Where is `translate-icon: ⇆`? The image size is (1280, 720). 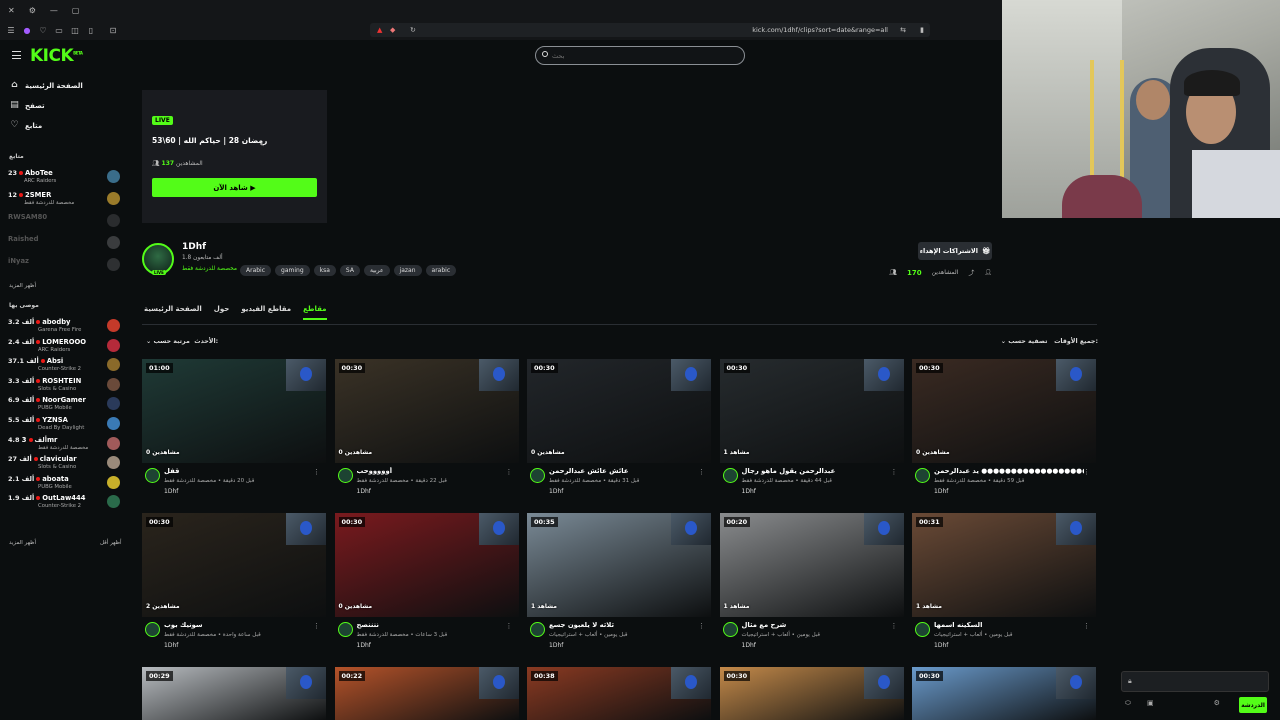 translate-icon: ⇆ is located at coordinates (903, 30).